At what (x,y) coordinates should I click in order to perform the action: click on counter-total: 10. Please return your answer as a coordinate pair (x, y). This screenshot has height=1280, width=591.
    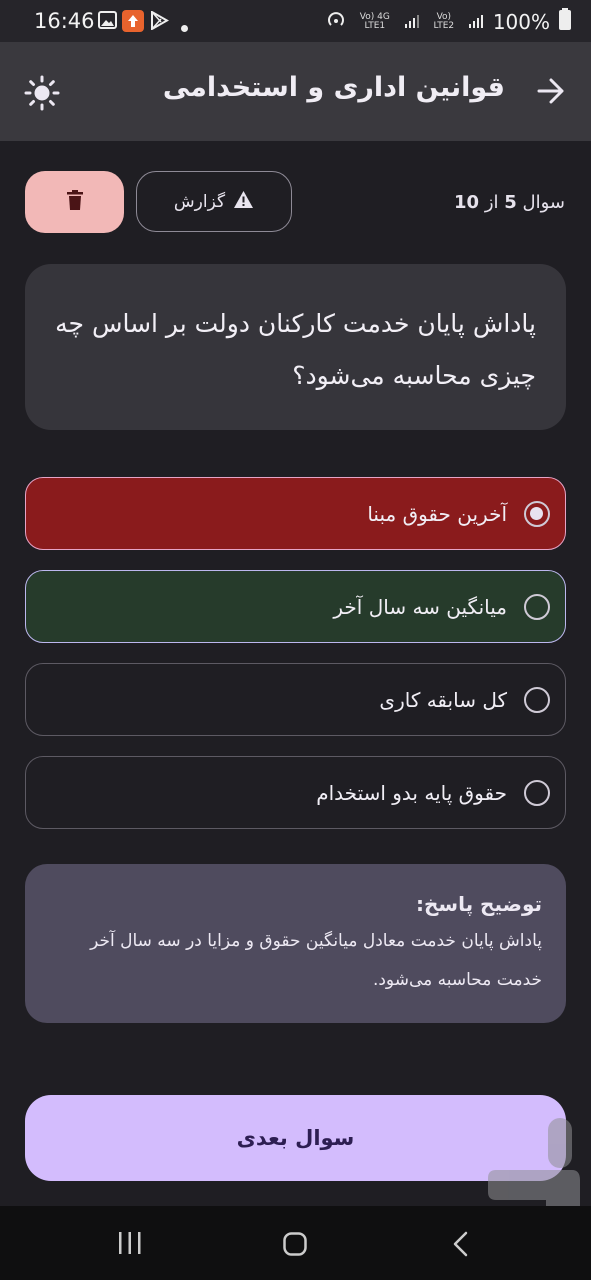
    Looking at the image, I should click on (467, 202).